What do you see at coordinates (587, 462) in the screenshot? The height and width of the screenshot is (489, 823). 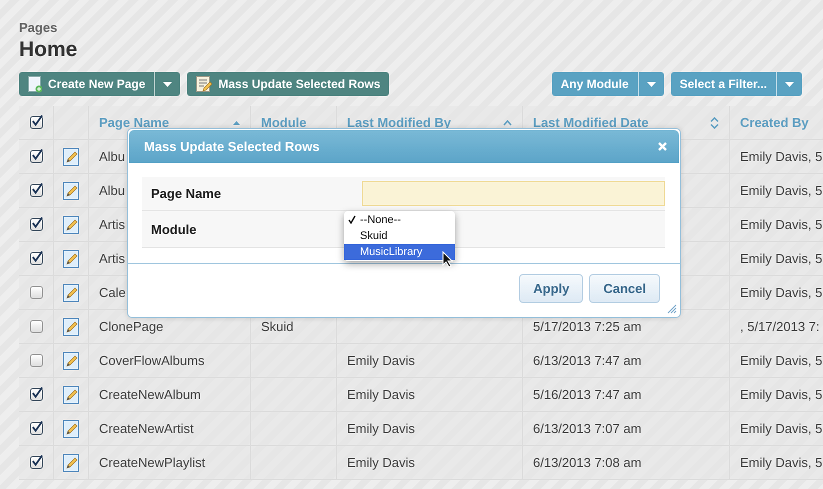 I see `table-cell: 6/13/2013 7:08 am` at bounding box center [587, 462].